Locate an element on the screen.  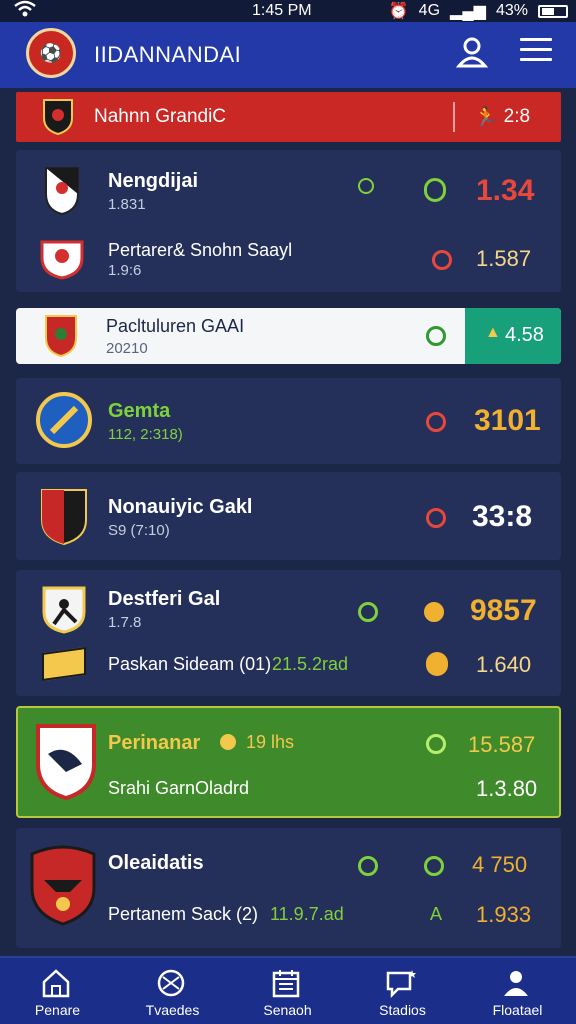
odds-value: 3101 is located at coordinates (507, 421).